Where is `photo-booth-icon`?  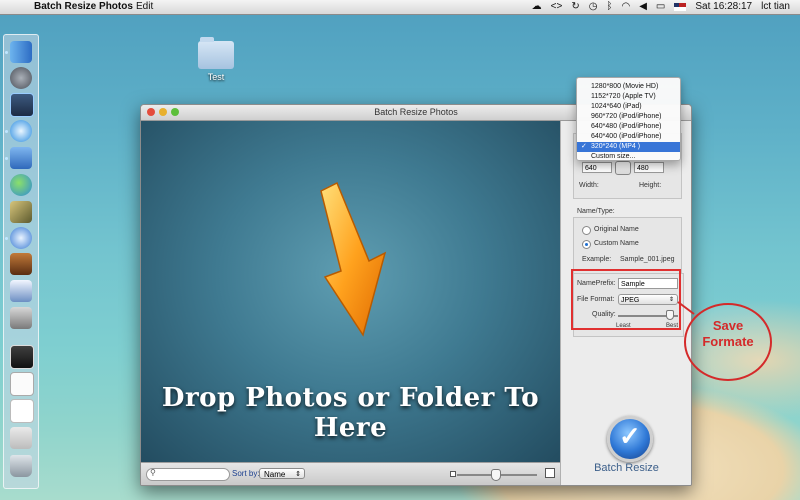
photo-booth-icon is located at coordinates (21, 318).